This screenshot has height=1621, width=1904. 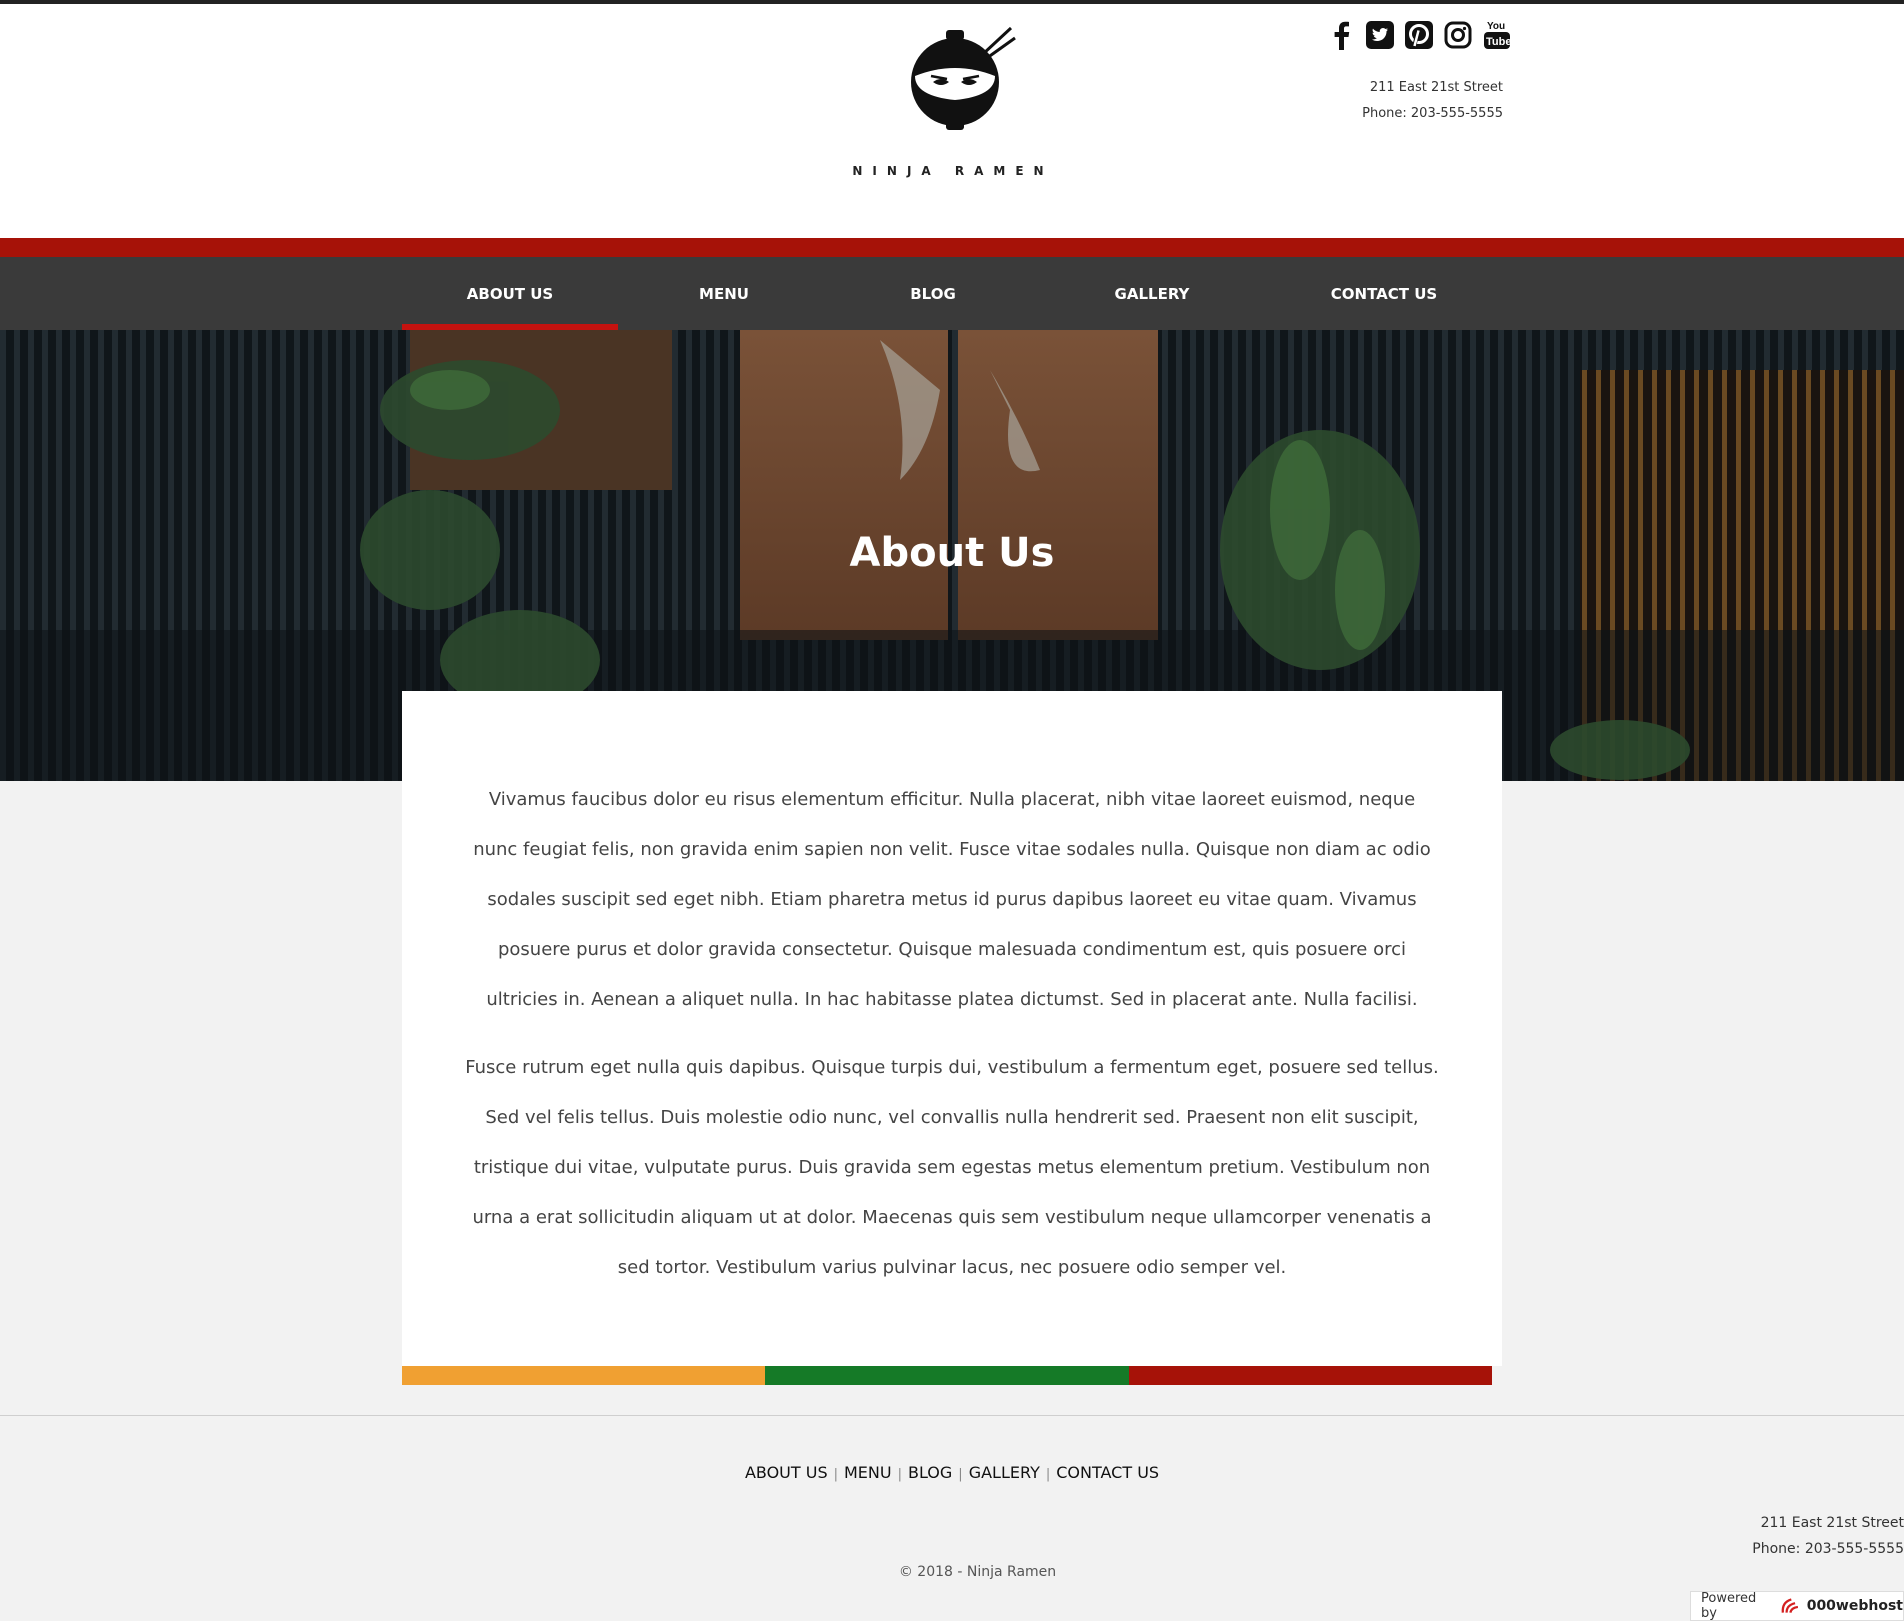 I want to click on instagram-icon, so click(x=1458, y=35).